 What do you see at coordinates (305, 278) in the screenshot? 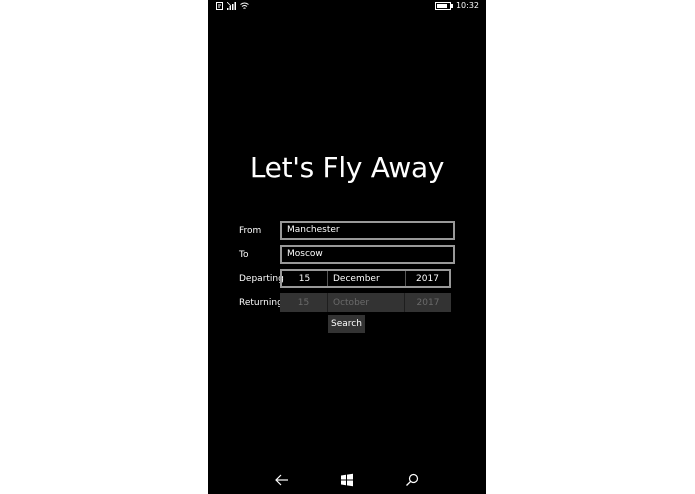
I see `departing-day: 15` at bounding box center [305, 278].